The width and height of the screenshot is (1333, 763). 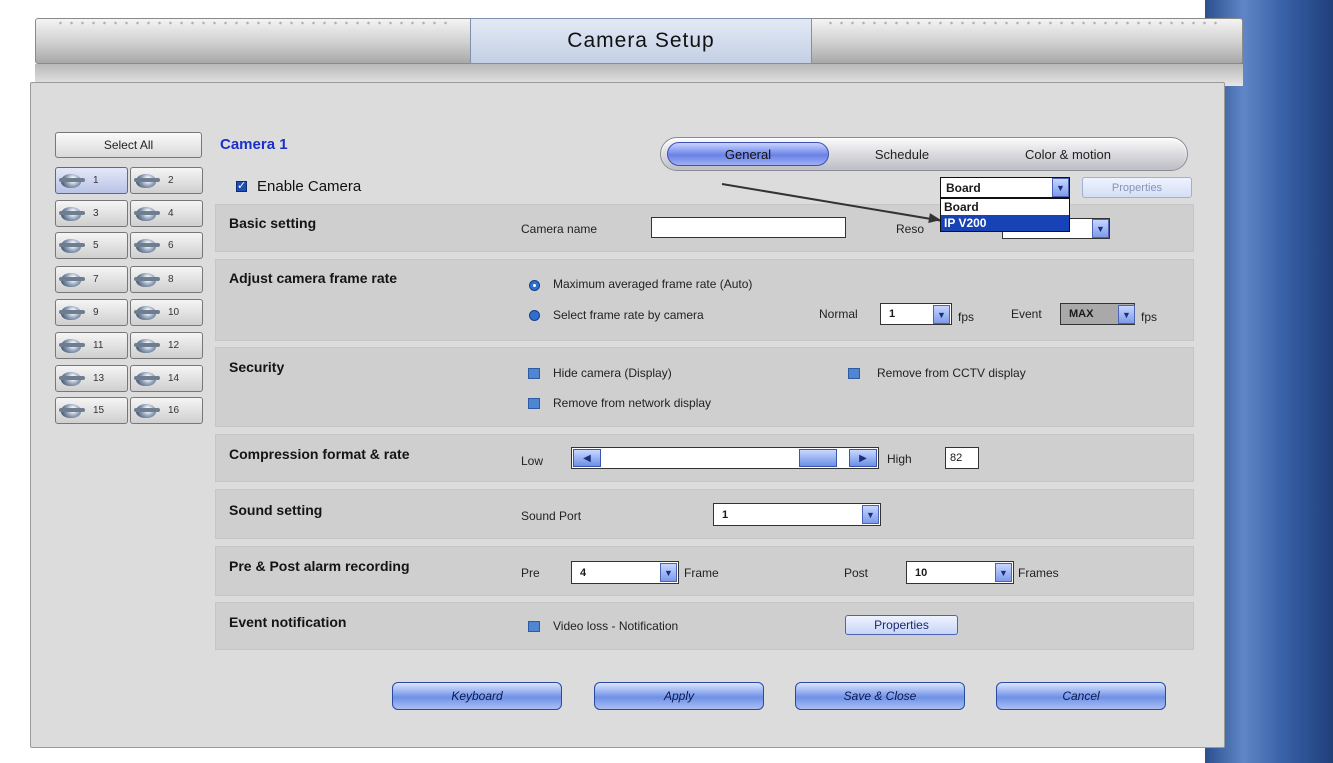 What do you see at coordinates (838, 314) in the screenshot?
I see `normal-label: Normal` at bounding box center [838, 314].